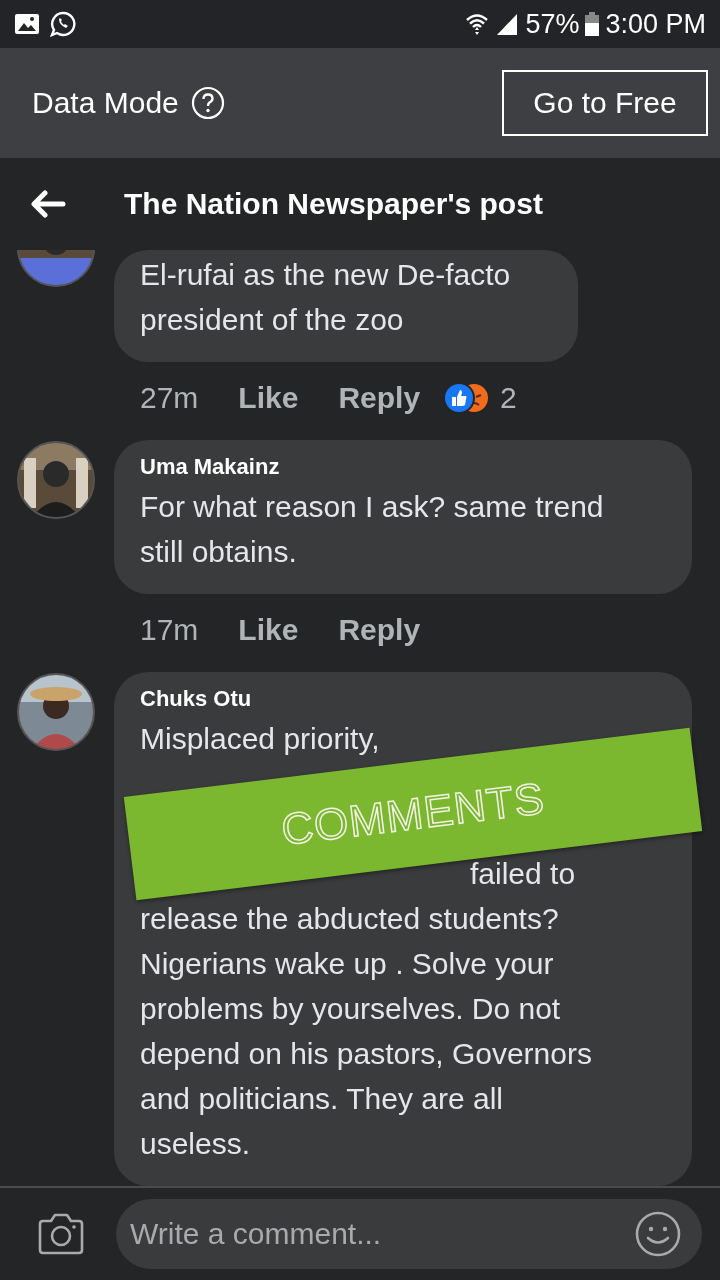  I want to click on comment-text: For what reason I ask? same trend, so click(372, 507).